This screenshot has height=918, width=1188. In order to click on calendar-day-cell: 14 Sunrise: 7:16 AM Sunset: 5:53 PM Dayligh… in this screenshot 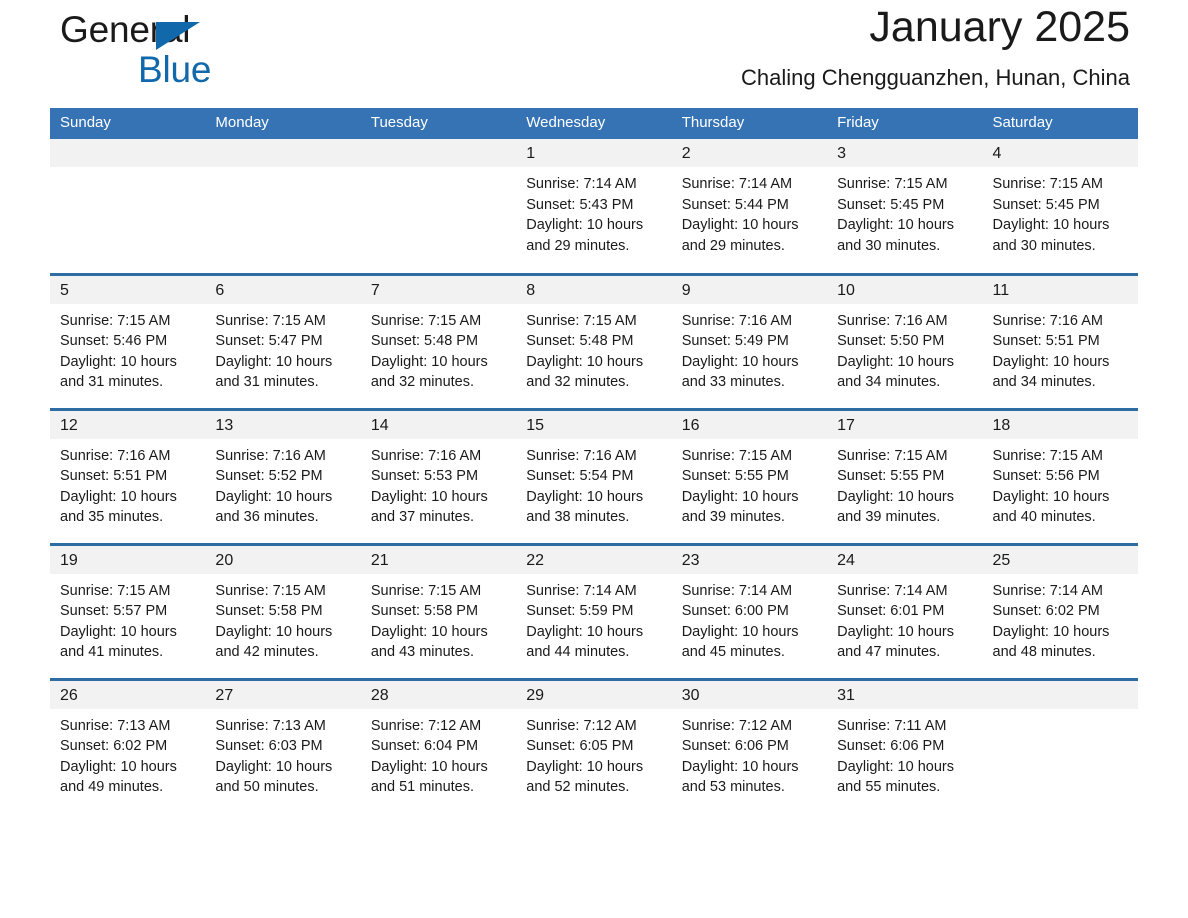, I will do `click(438, 475)`.